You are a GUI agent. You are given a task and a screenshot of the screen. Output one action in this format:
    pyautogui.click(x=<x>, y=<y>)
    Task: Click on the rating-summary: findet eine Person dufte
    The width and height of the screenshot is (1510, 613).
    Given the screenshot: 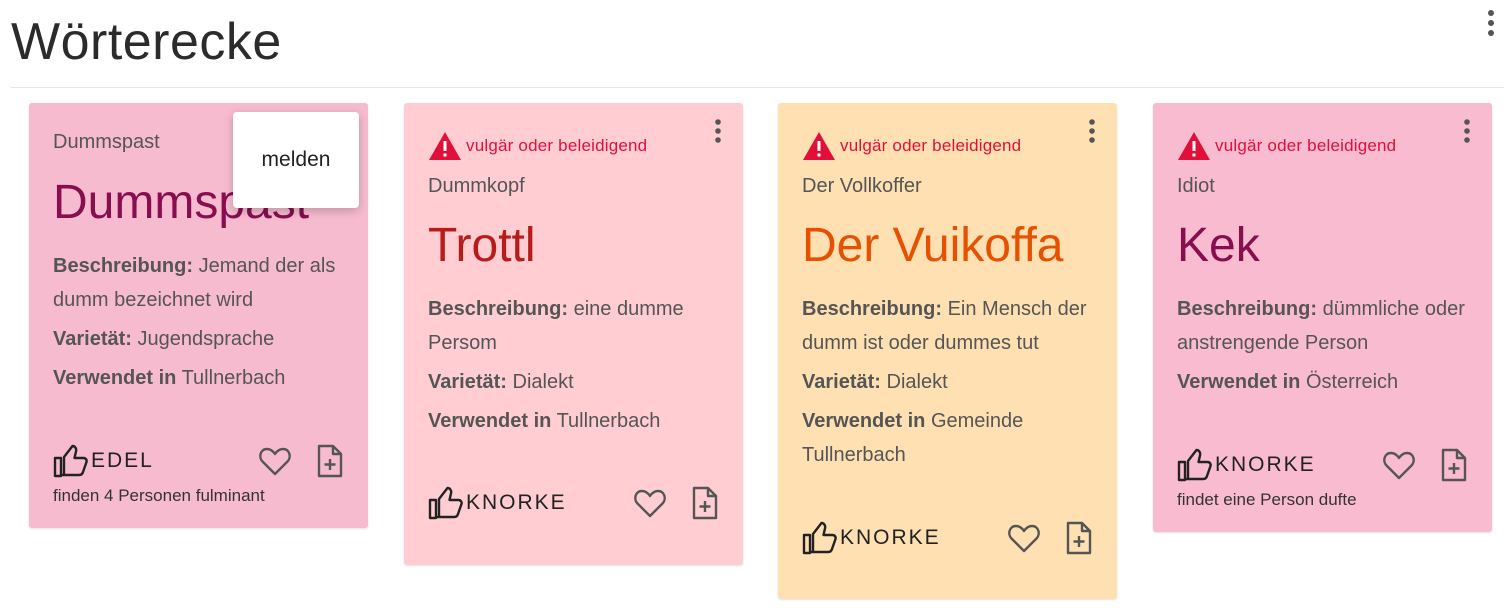 What is the action you would take?
    pyautogui.click(x=1267, y=499)
    